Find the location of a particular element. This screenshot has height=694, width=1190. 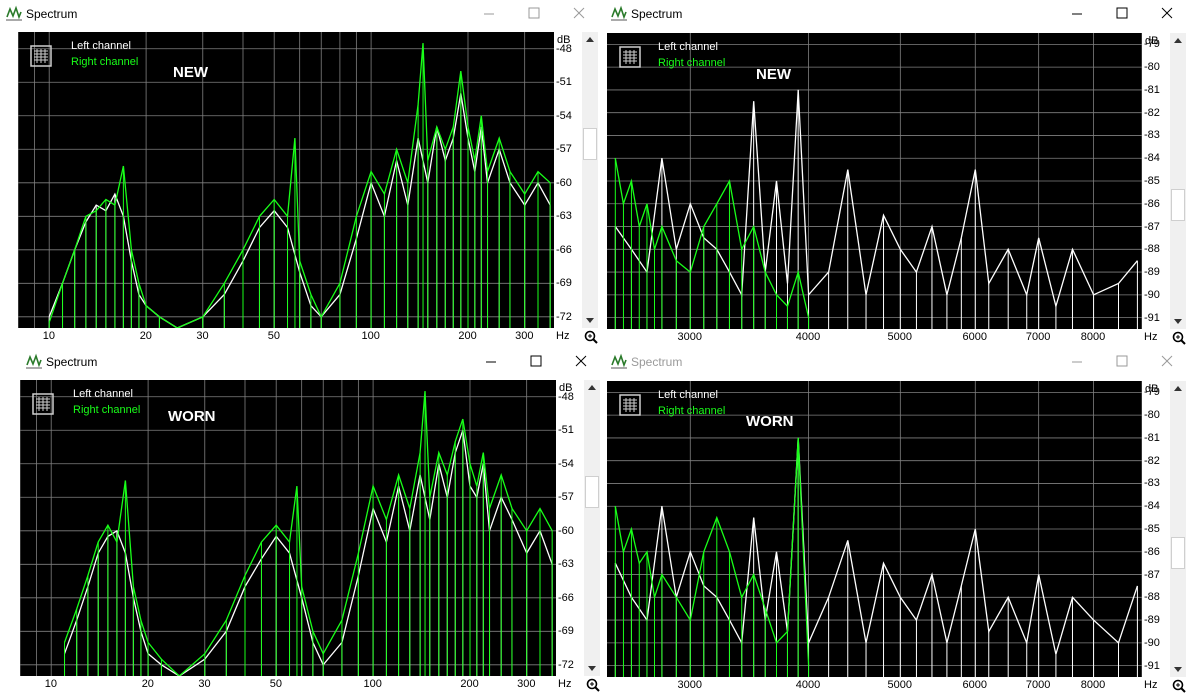

y-tick-label: -54 is located at coordinates (566, 463).